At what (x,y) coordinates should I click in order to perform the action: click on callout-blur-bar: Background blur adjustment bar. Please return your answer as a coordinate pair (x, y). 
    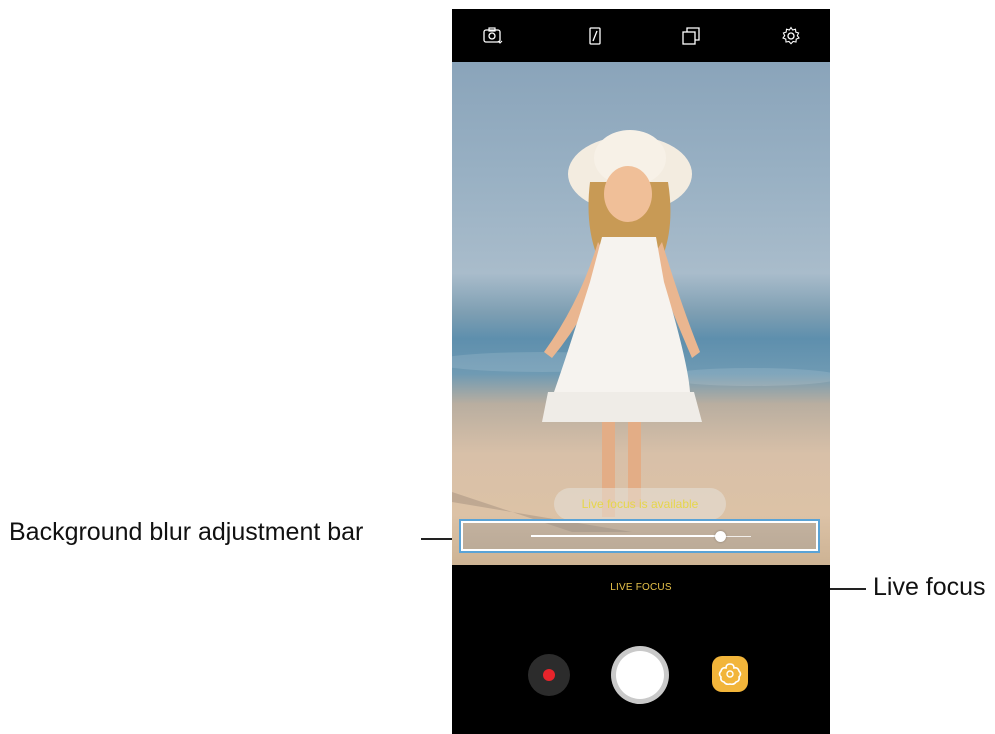
    Looking at the image, I should click on (186, 532).